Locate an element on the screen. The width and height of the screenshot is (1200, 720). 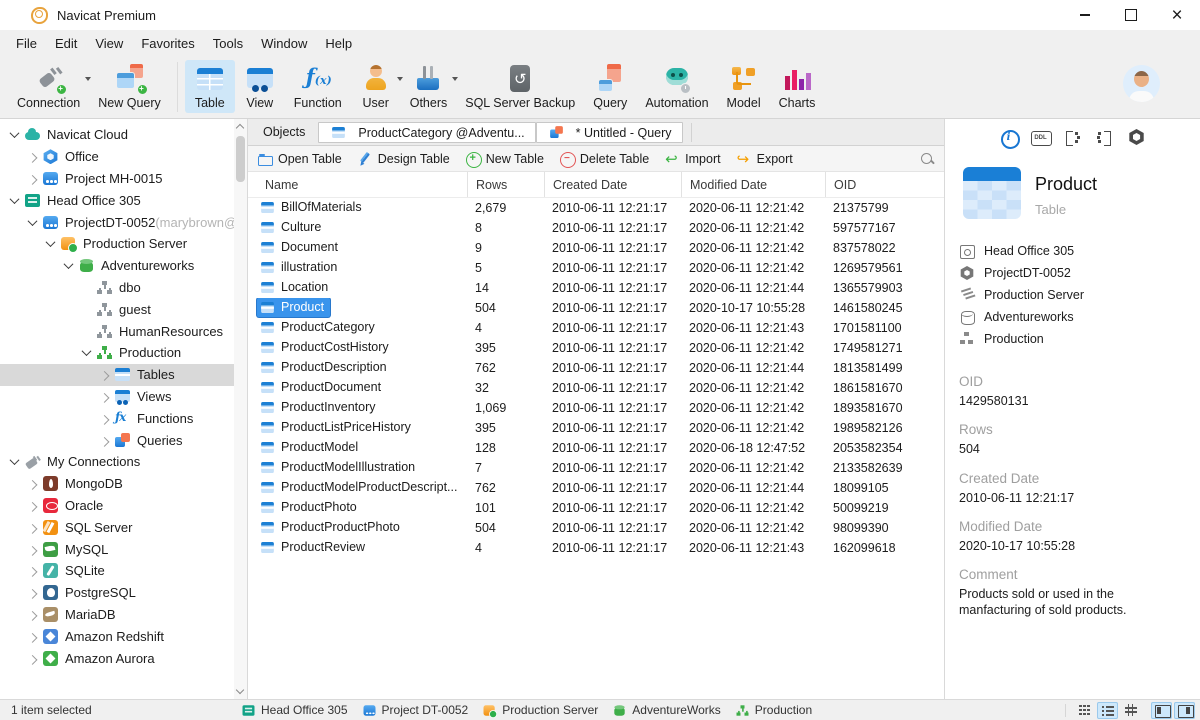
column-header-name: Name is located at coordinates (357, 184).